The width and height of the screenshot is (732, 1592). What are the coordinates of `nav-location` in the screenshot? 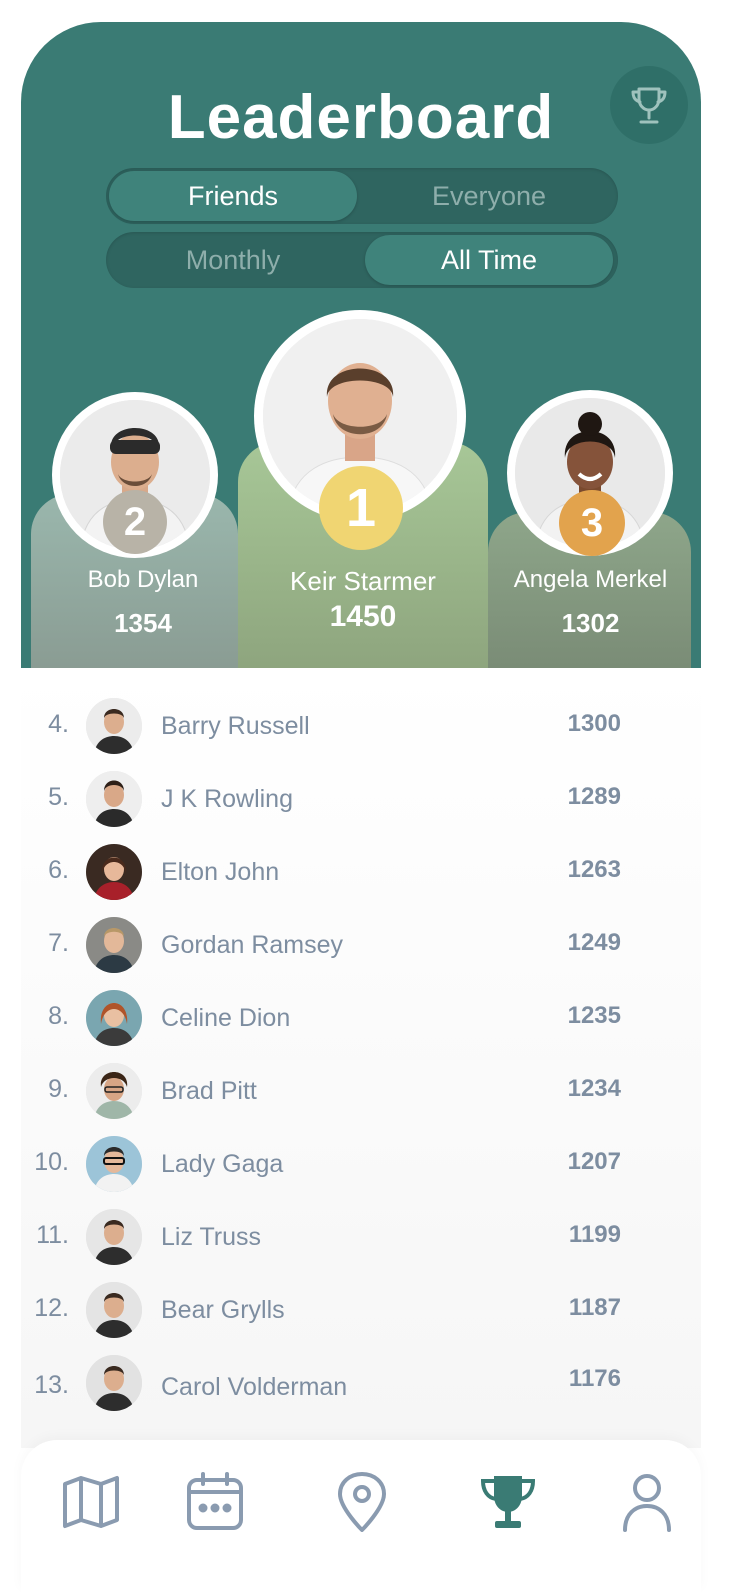 It's located at (362, 1502).